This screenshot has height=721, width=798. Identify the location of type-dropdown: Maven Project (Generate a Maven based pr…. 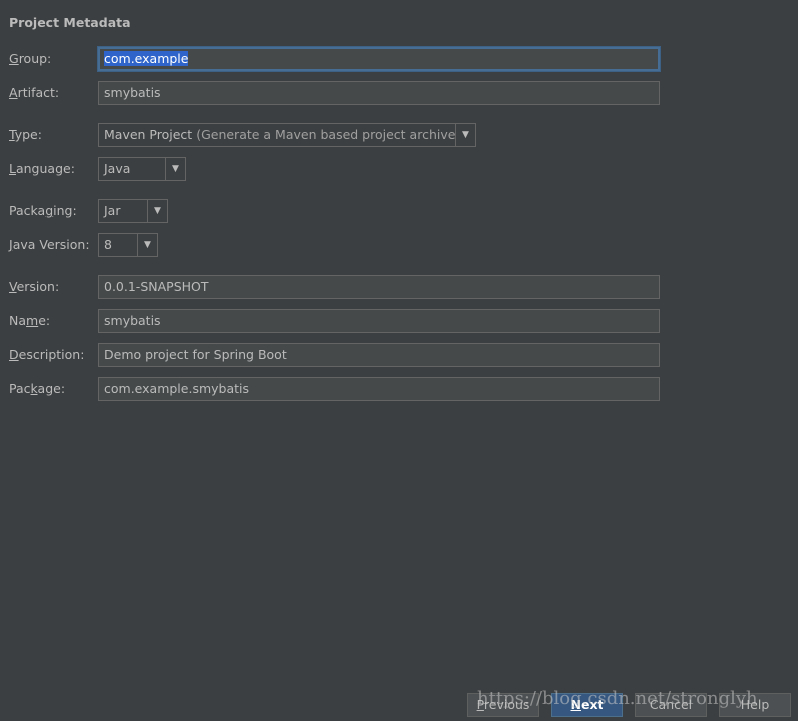
(287, 135).